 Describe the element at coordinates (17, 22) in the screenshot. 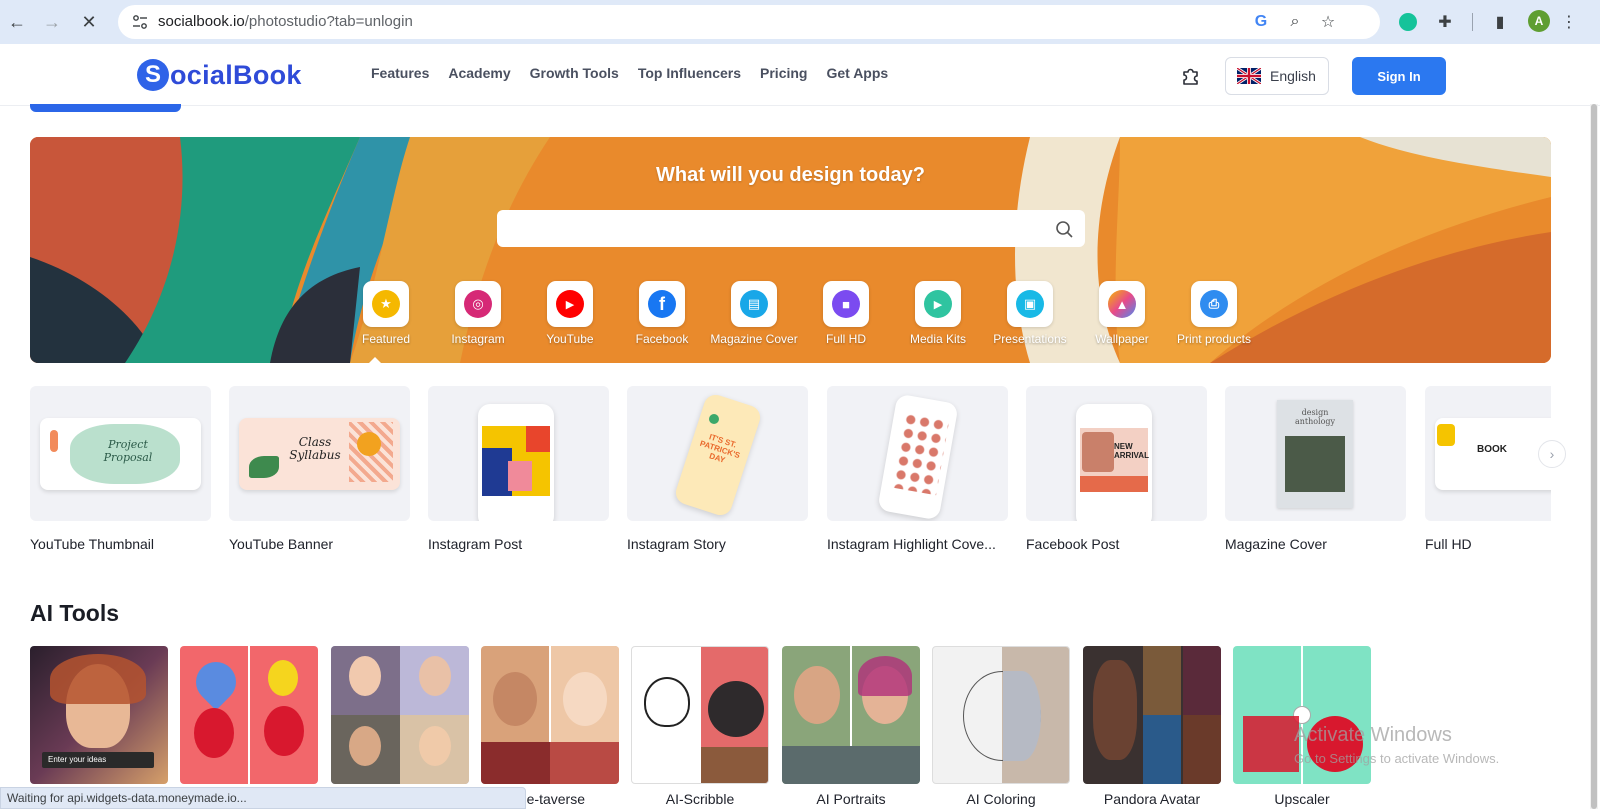

I see `back-icon: ←` at that location.